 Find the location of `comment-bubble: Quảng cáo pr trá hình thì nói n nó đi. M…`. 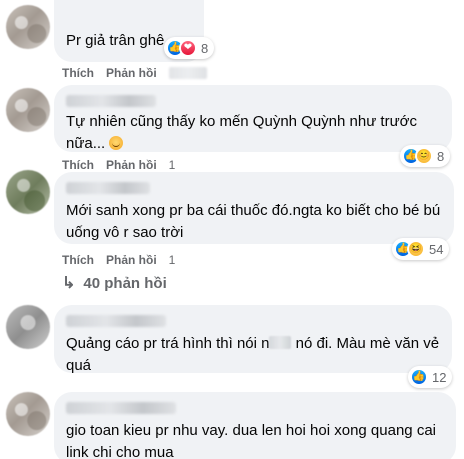

comment-bubble: Quảng cáo pr trá hình thì nói n nó đi. M… is located at coordinates (253, 339).